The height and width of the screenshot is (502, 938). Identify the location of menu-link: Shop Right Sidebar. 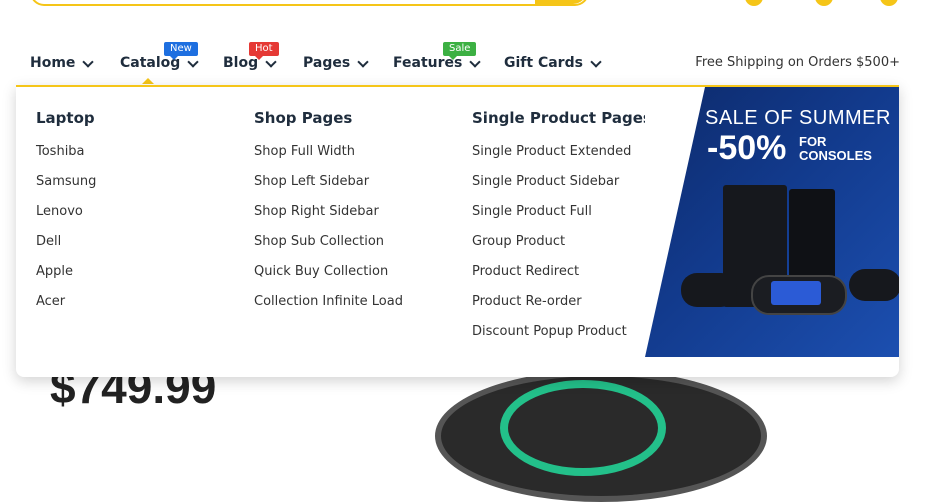
(328, 218).